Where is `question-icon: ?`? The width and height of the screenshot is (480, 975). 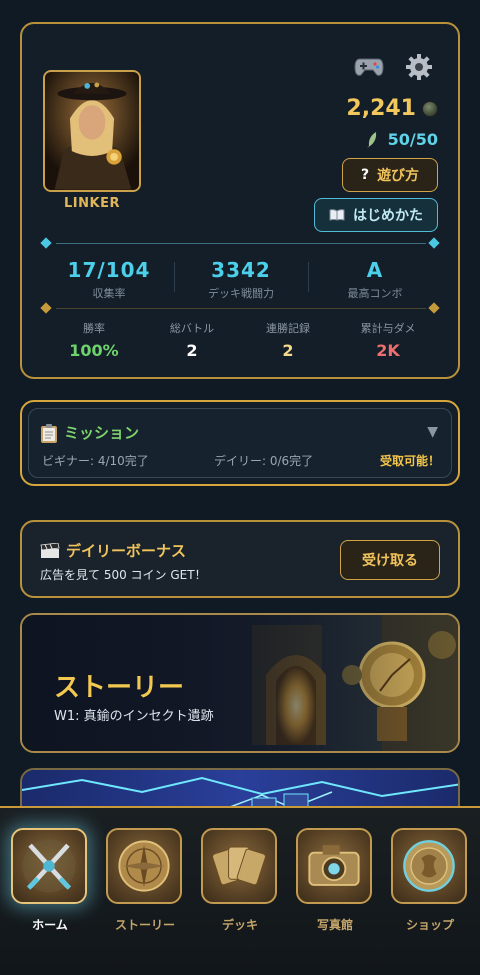 question-icon: ? is located at coordinates (365, 175).